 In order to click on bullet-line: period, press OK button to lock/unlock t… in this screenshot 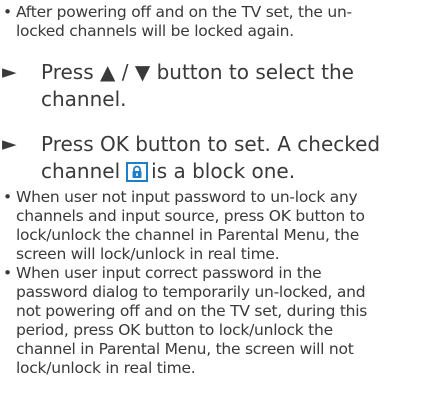, I will do `click(174, 330)`.